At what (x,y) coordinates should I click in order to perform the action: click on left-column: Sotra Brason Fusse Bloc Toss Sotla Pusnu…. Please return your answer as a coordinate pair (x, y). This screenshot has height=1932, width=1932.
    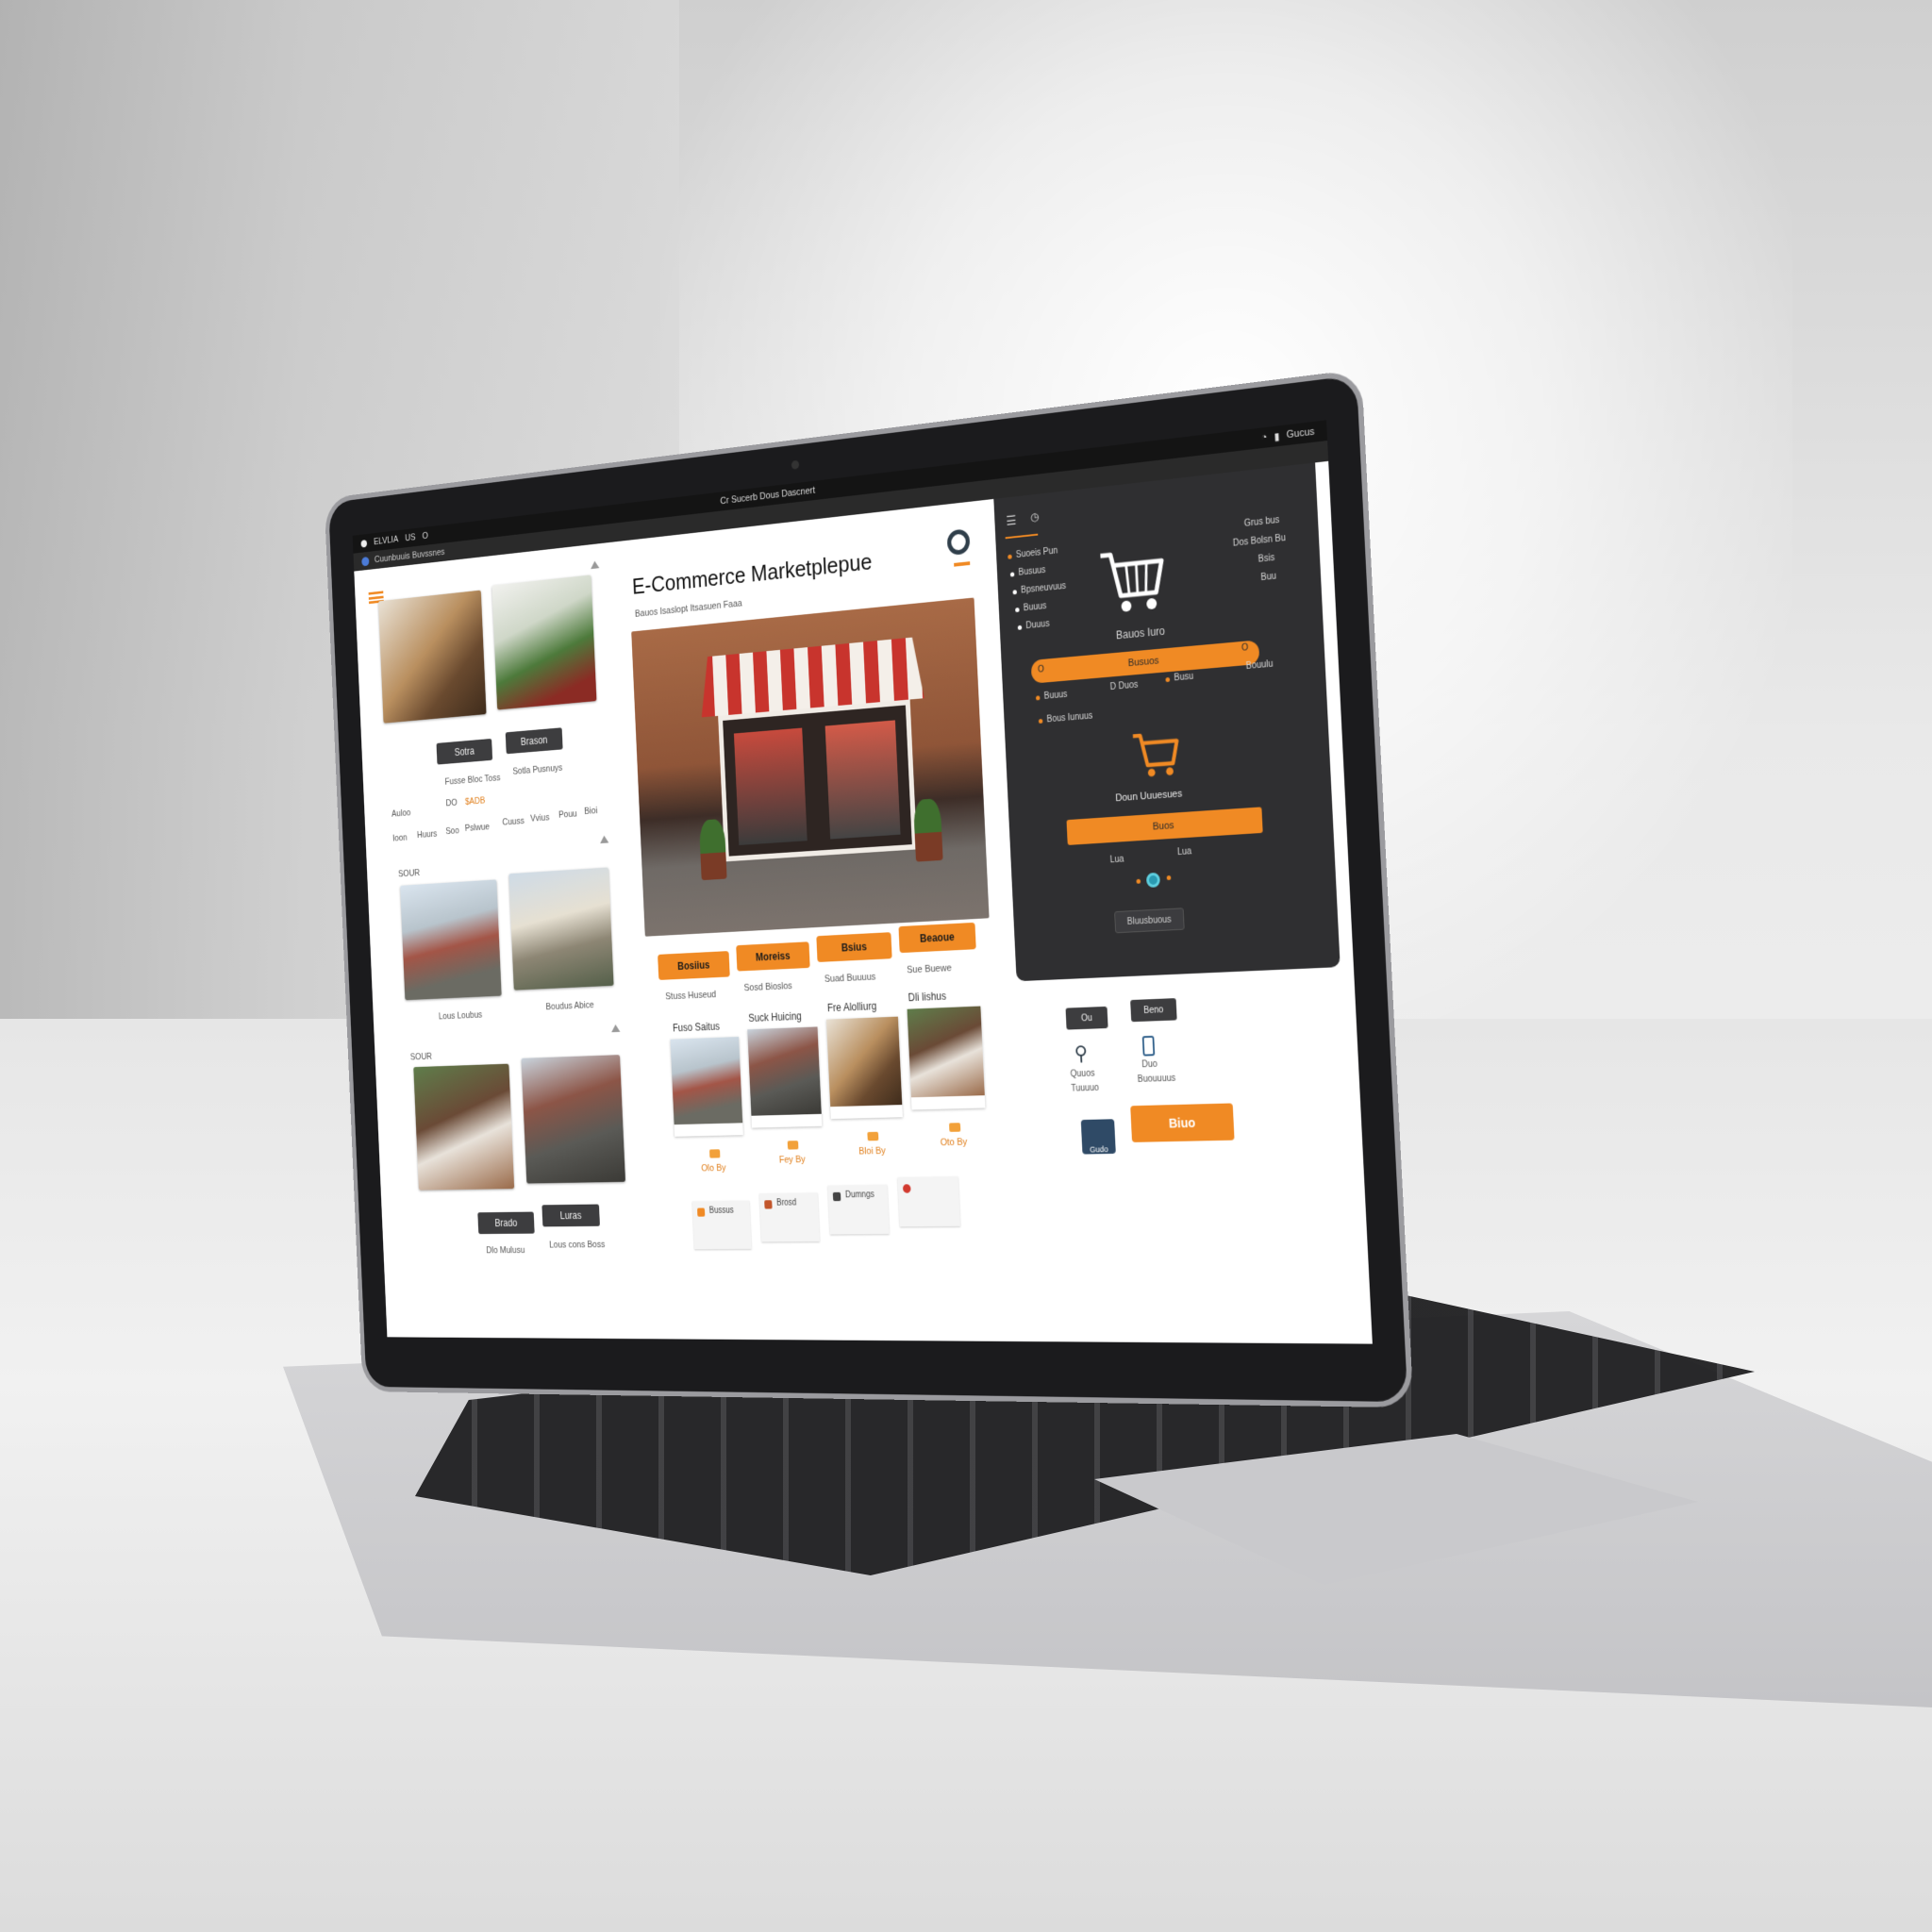
    Looking at the image, I should click on (505, 941).